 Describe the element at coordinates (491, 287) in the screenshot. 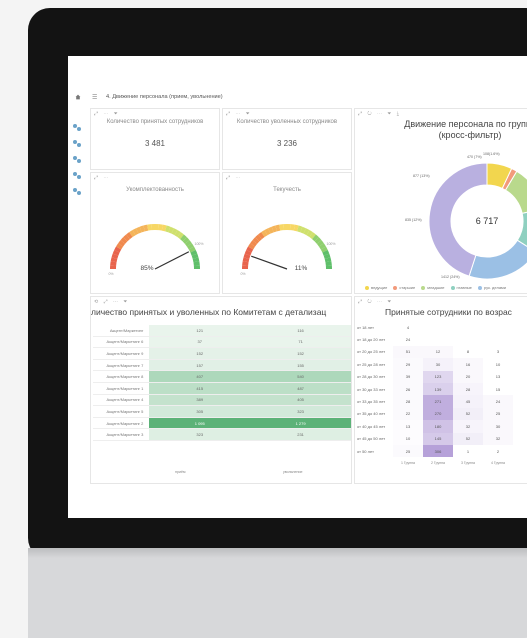

I see `legend-item: рук. делами` at that location.